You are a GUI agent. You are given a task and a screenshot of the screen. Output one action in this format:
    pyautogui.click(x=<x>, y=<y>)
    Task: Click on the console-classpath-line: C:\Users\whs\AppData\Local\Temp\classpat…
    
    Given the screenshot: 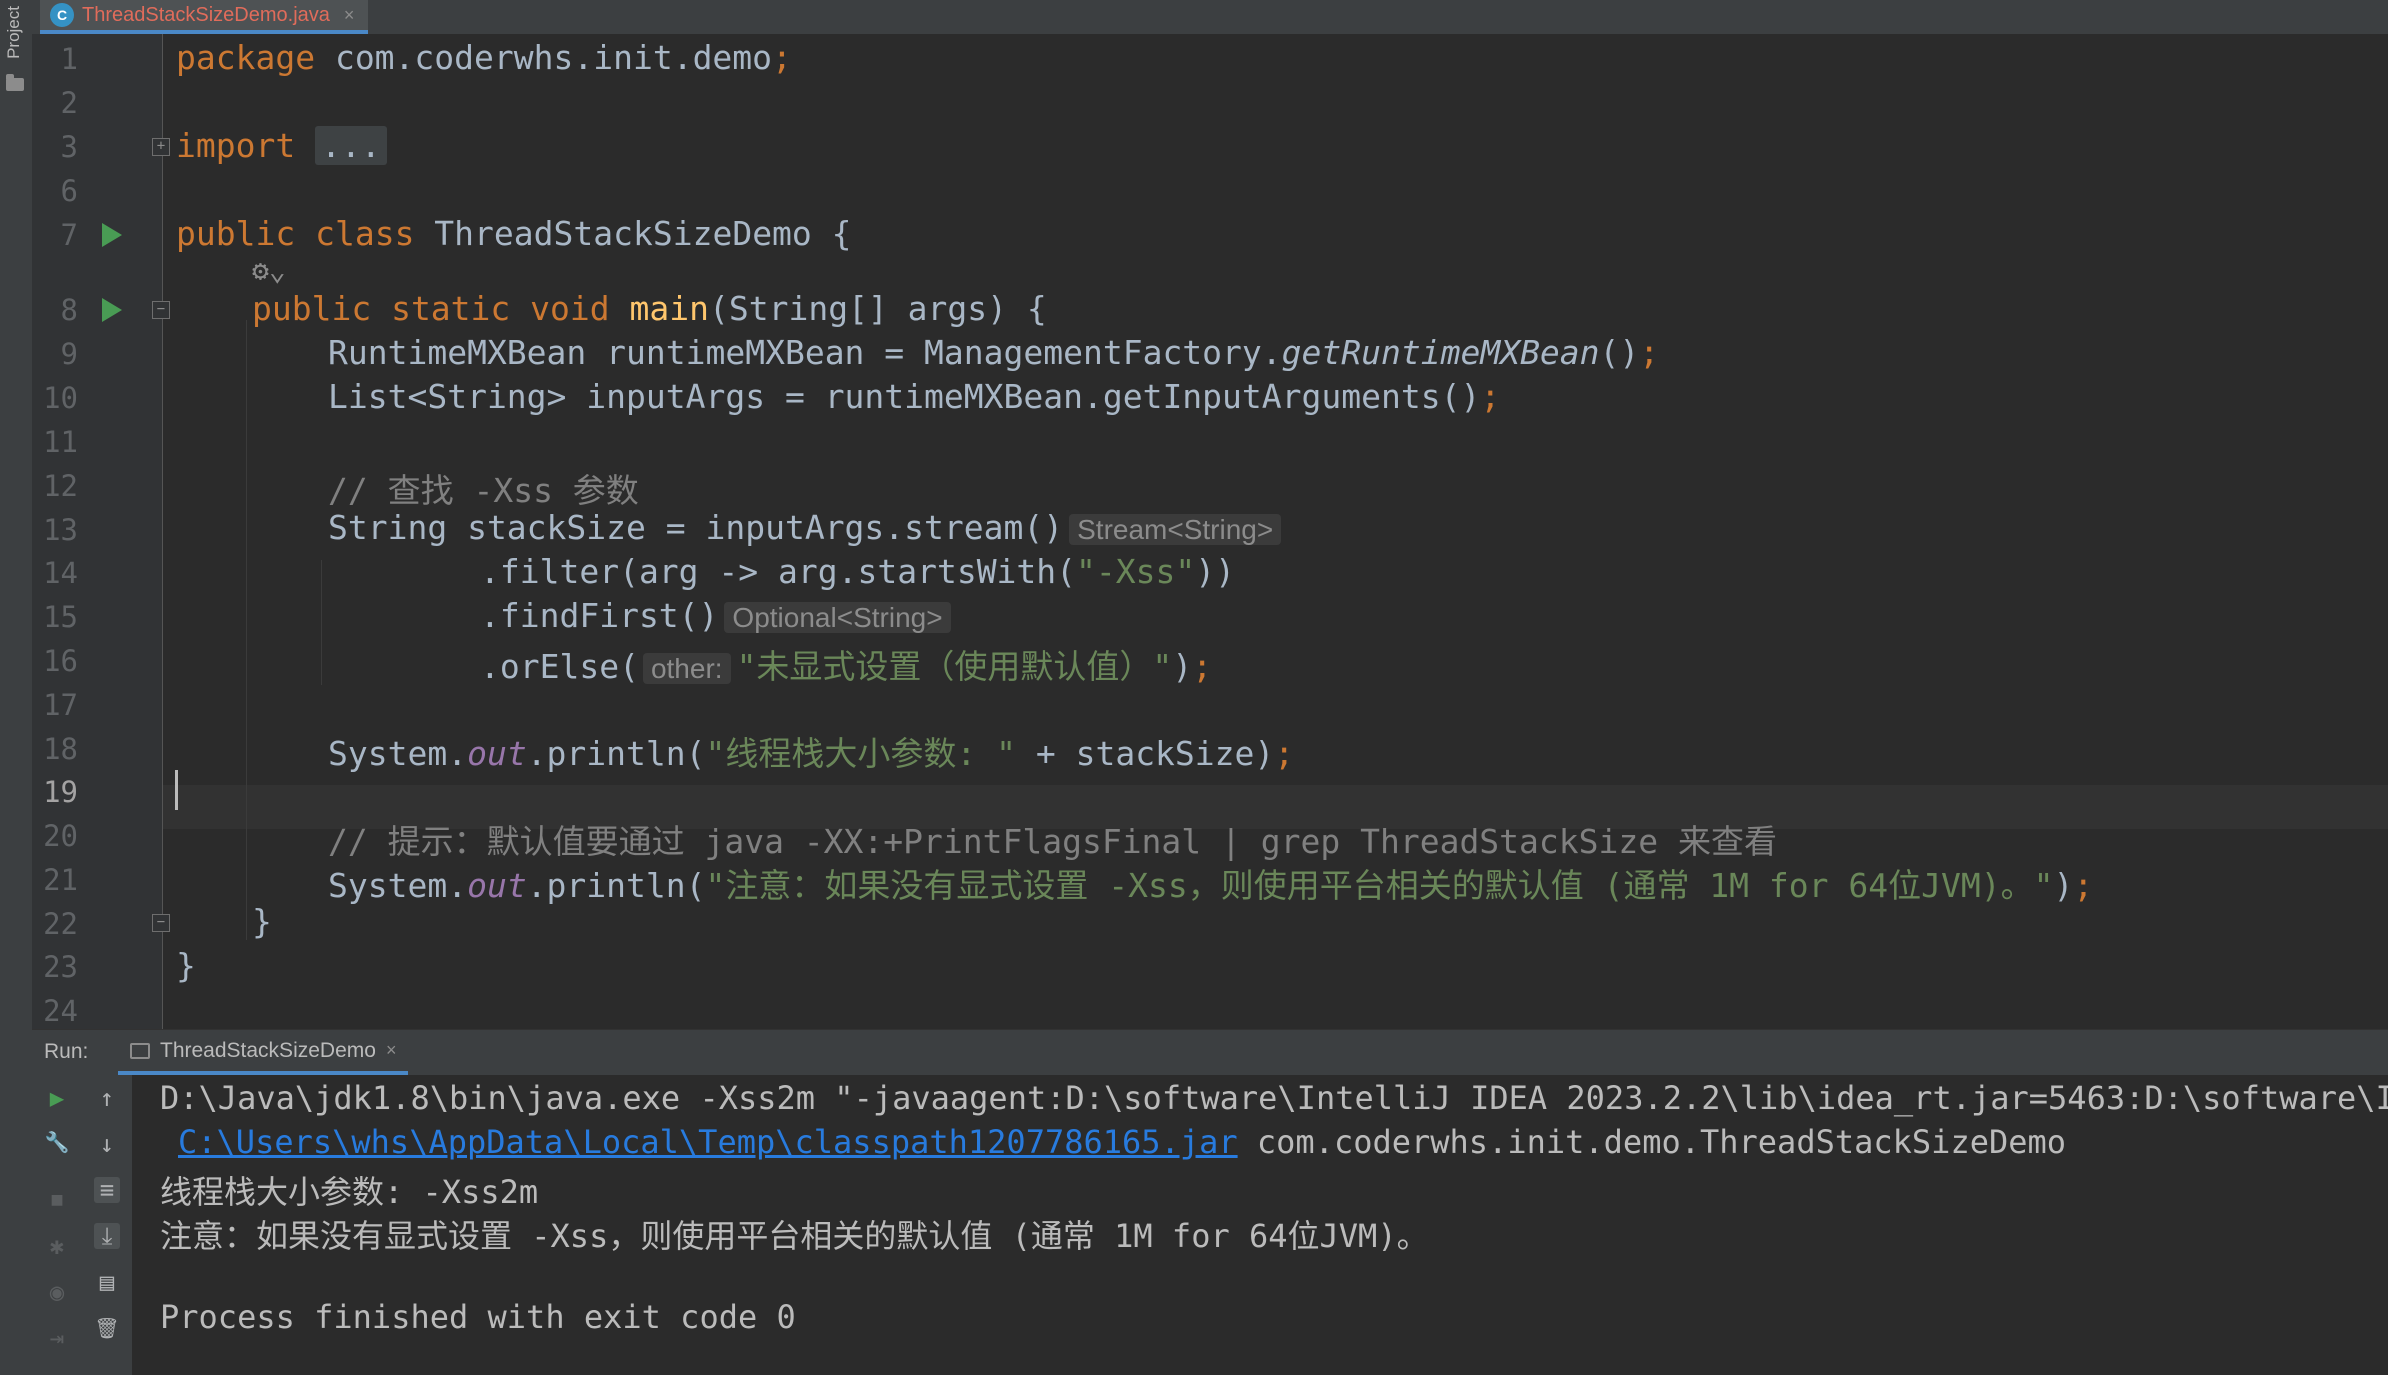 What is the action you would take?
    pyautogui.click(x=1122, y=1142)
    